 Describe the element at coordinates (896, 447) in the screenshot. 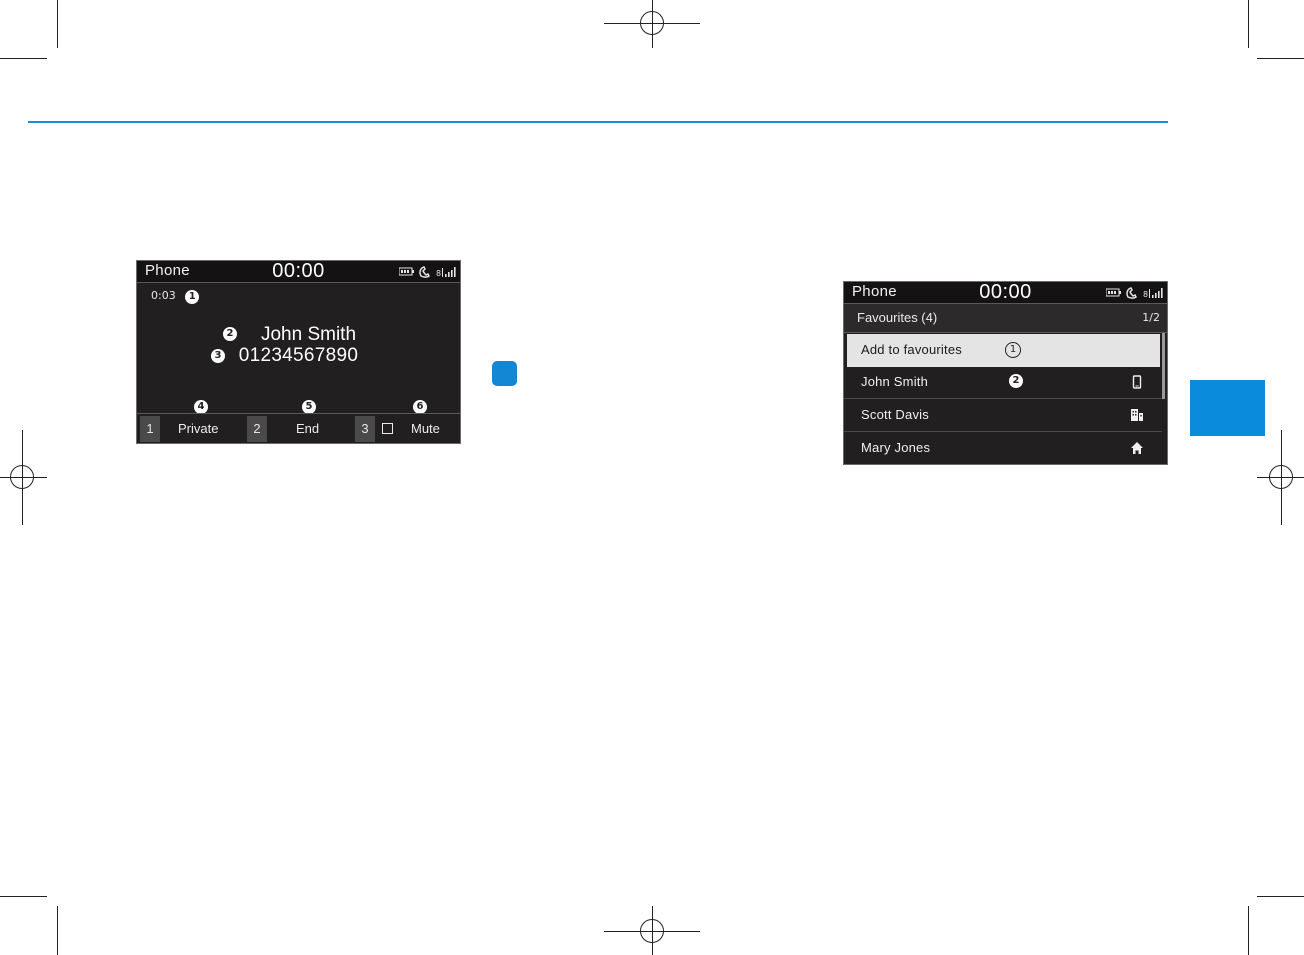

I see `list-item-label: Mary Jones` at that location.